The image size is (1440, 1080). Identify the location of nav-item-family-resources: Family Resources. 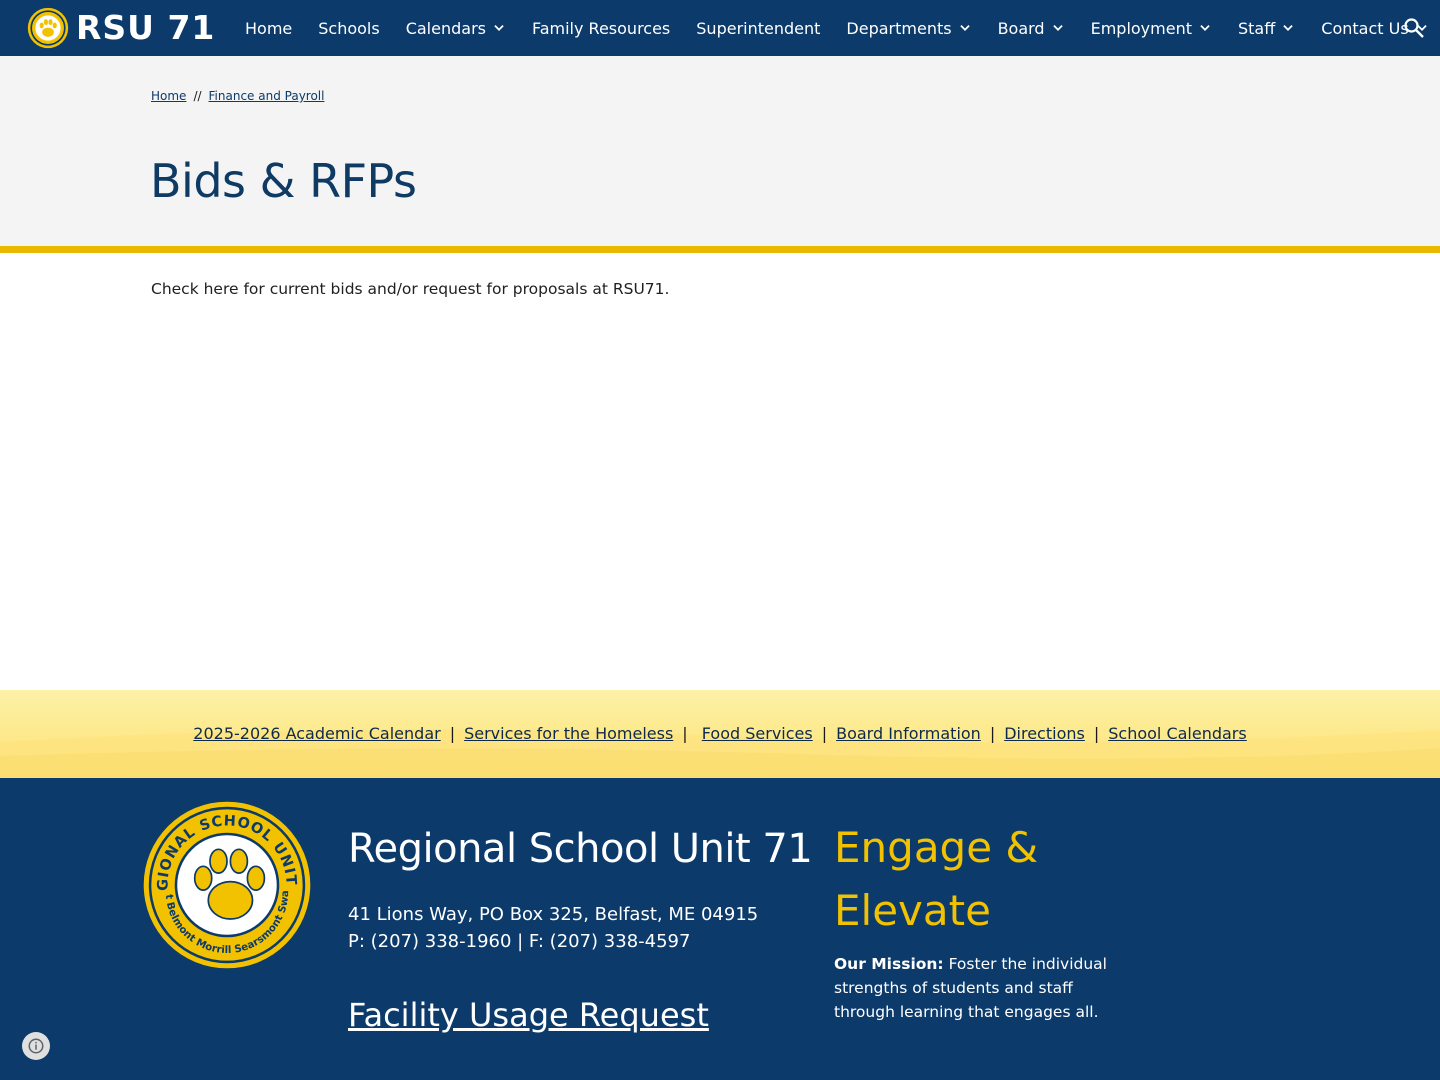
(601, 28).